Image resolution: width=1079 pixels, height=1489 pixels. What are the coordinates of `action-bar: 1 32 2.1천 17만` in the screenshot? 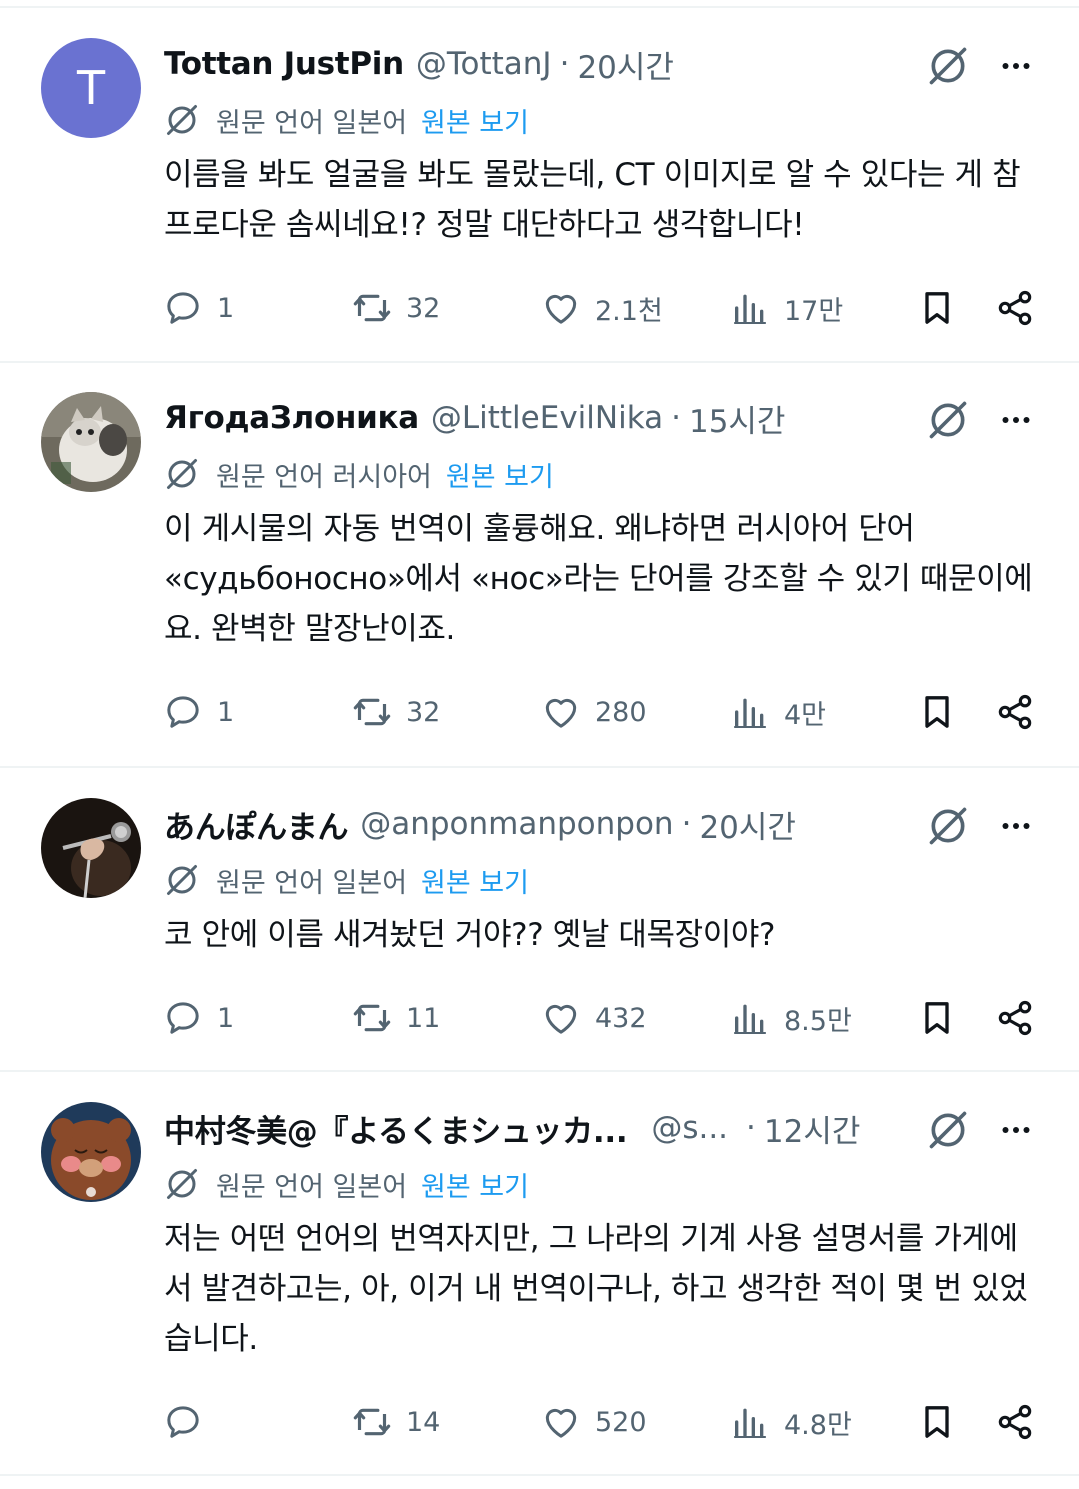 It's located at (539, 308).